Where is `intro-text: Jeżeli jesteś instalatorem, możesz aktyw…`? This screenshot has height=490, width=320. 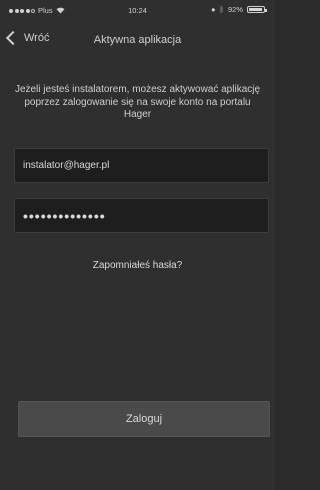 intro-text: Jeżeli jesteś instalatorem, możesz aktyw… is located at coordinates (137, 102).